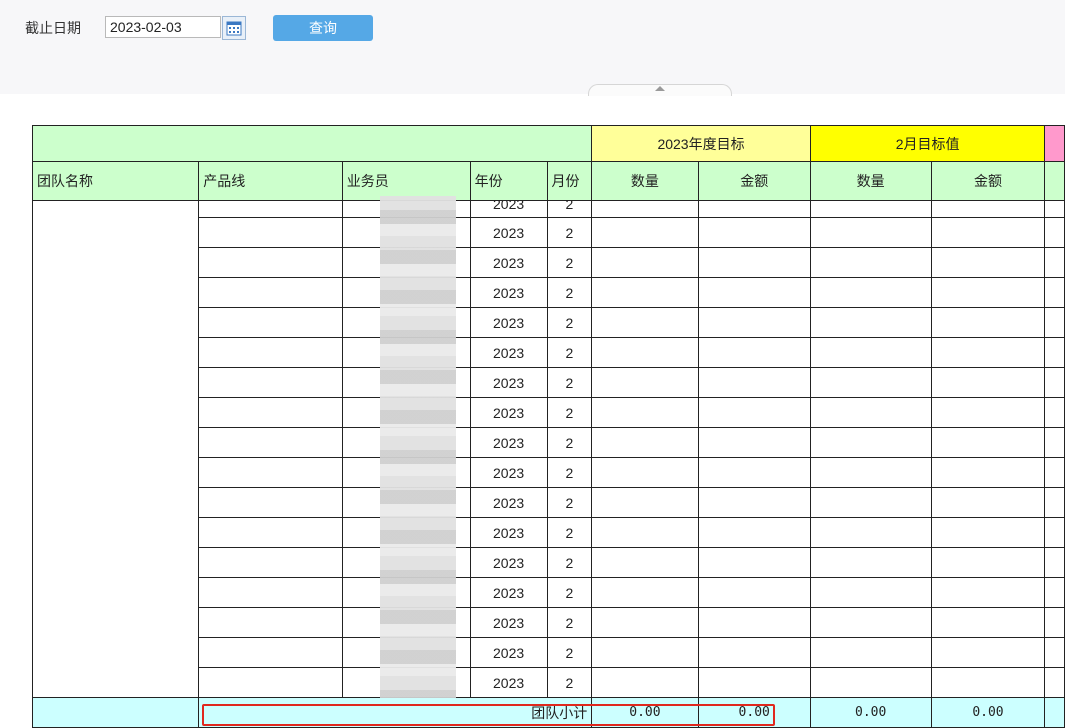 This screenshot has width=1065, height=728. What do you see at coordinates (312, 143) in the screenshot?
I see `header-blank` at bounding box center [312, 143].